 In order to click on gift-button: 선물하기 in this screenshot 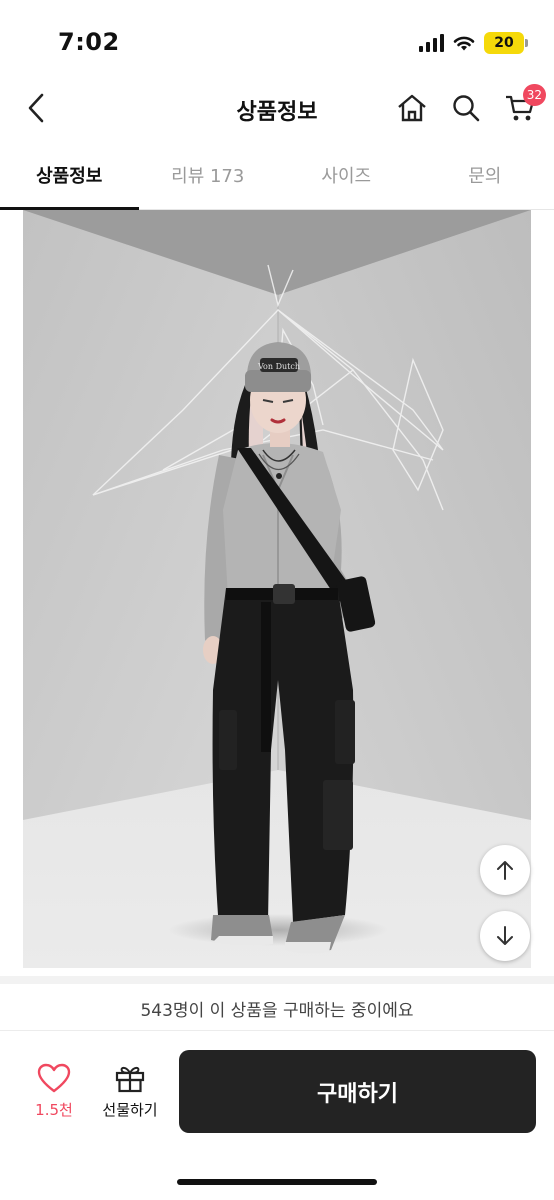, I will do `click(130, 1091)`.